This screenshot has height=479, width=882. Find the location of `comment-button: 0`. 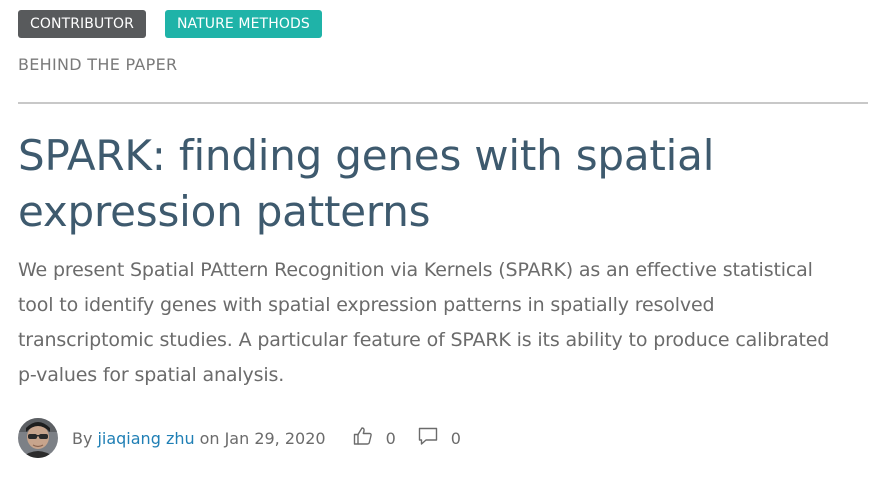

comment-button: 0 is located at coordinates (439, 438).